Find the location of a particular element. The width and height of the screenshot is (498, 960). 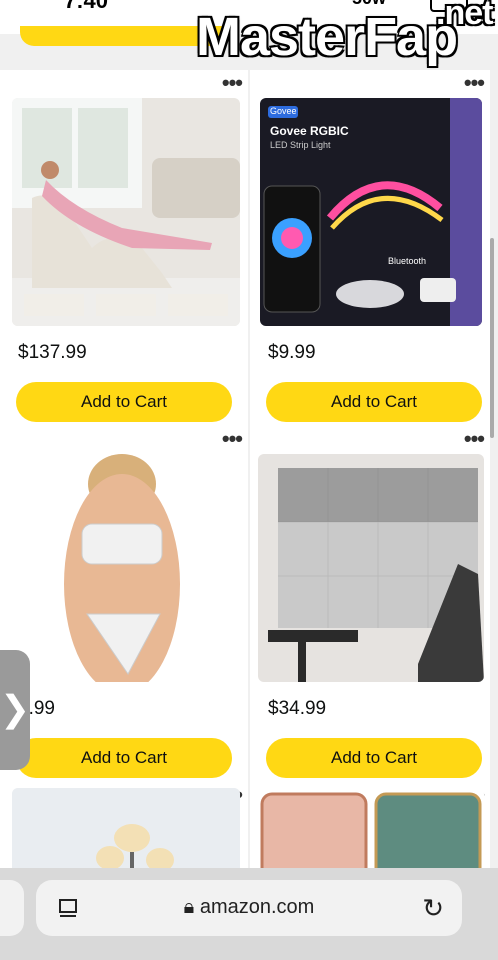

watermark-logo: MasterFap .net is located at coordinates (344, 34).